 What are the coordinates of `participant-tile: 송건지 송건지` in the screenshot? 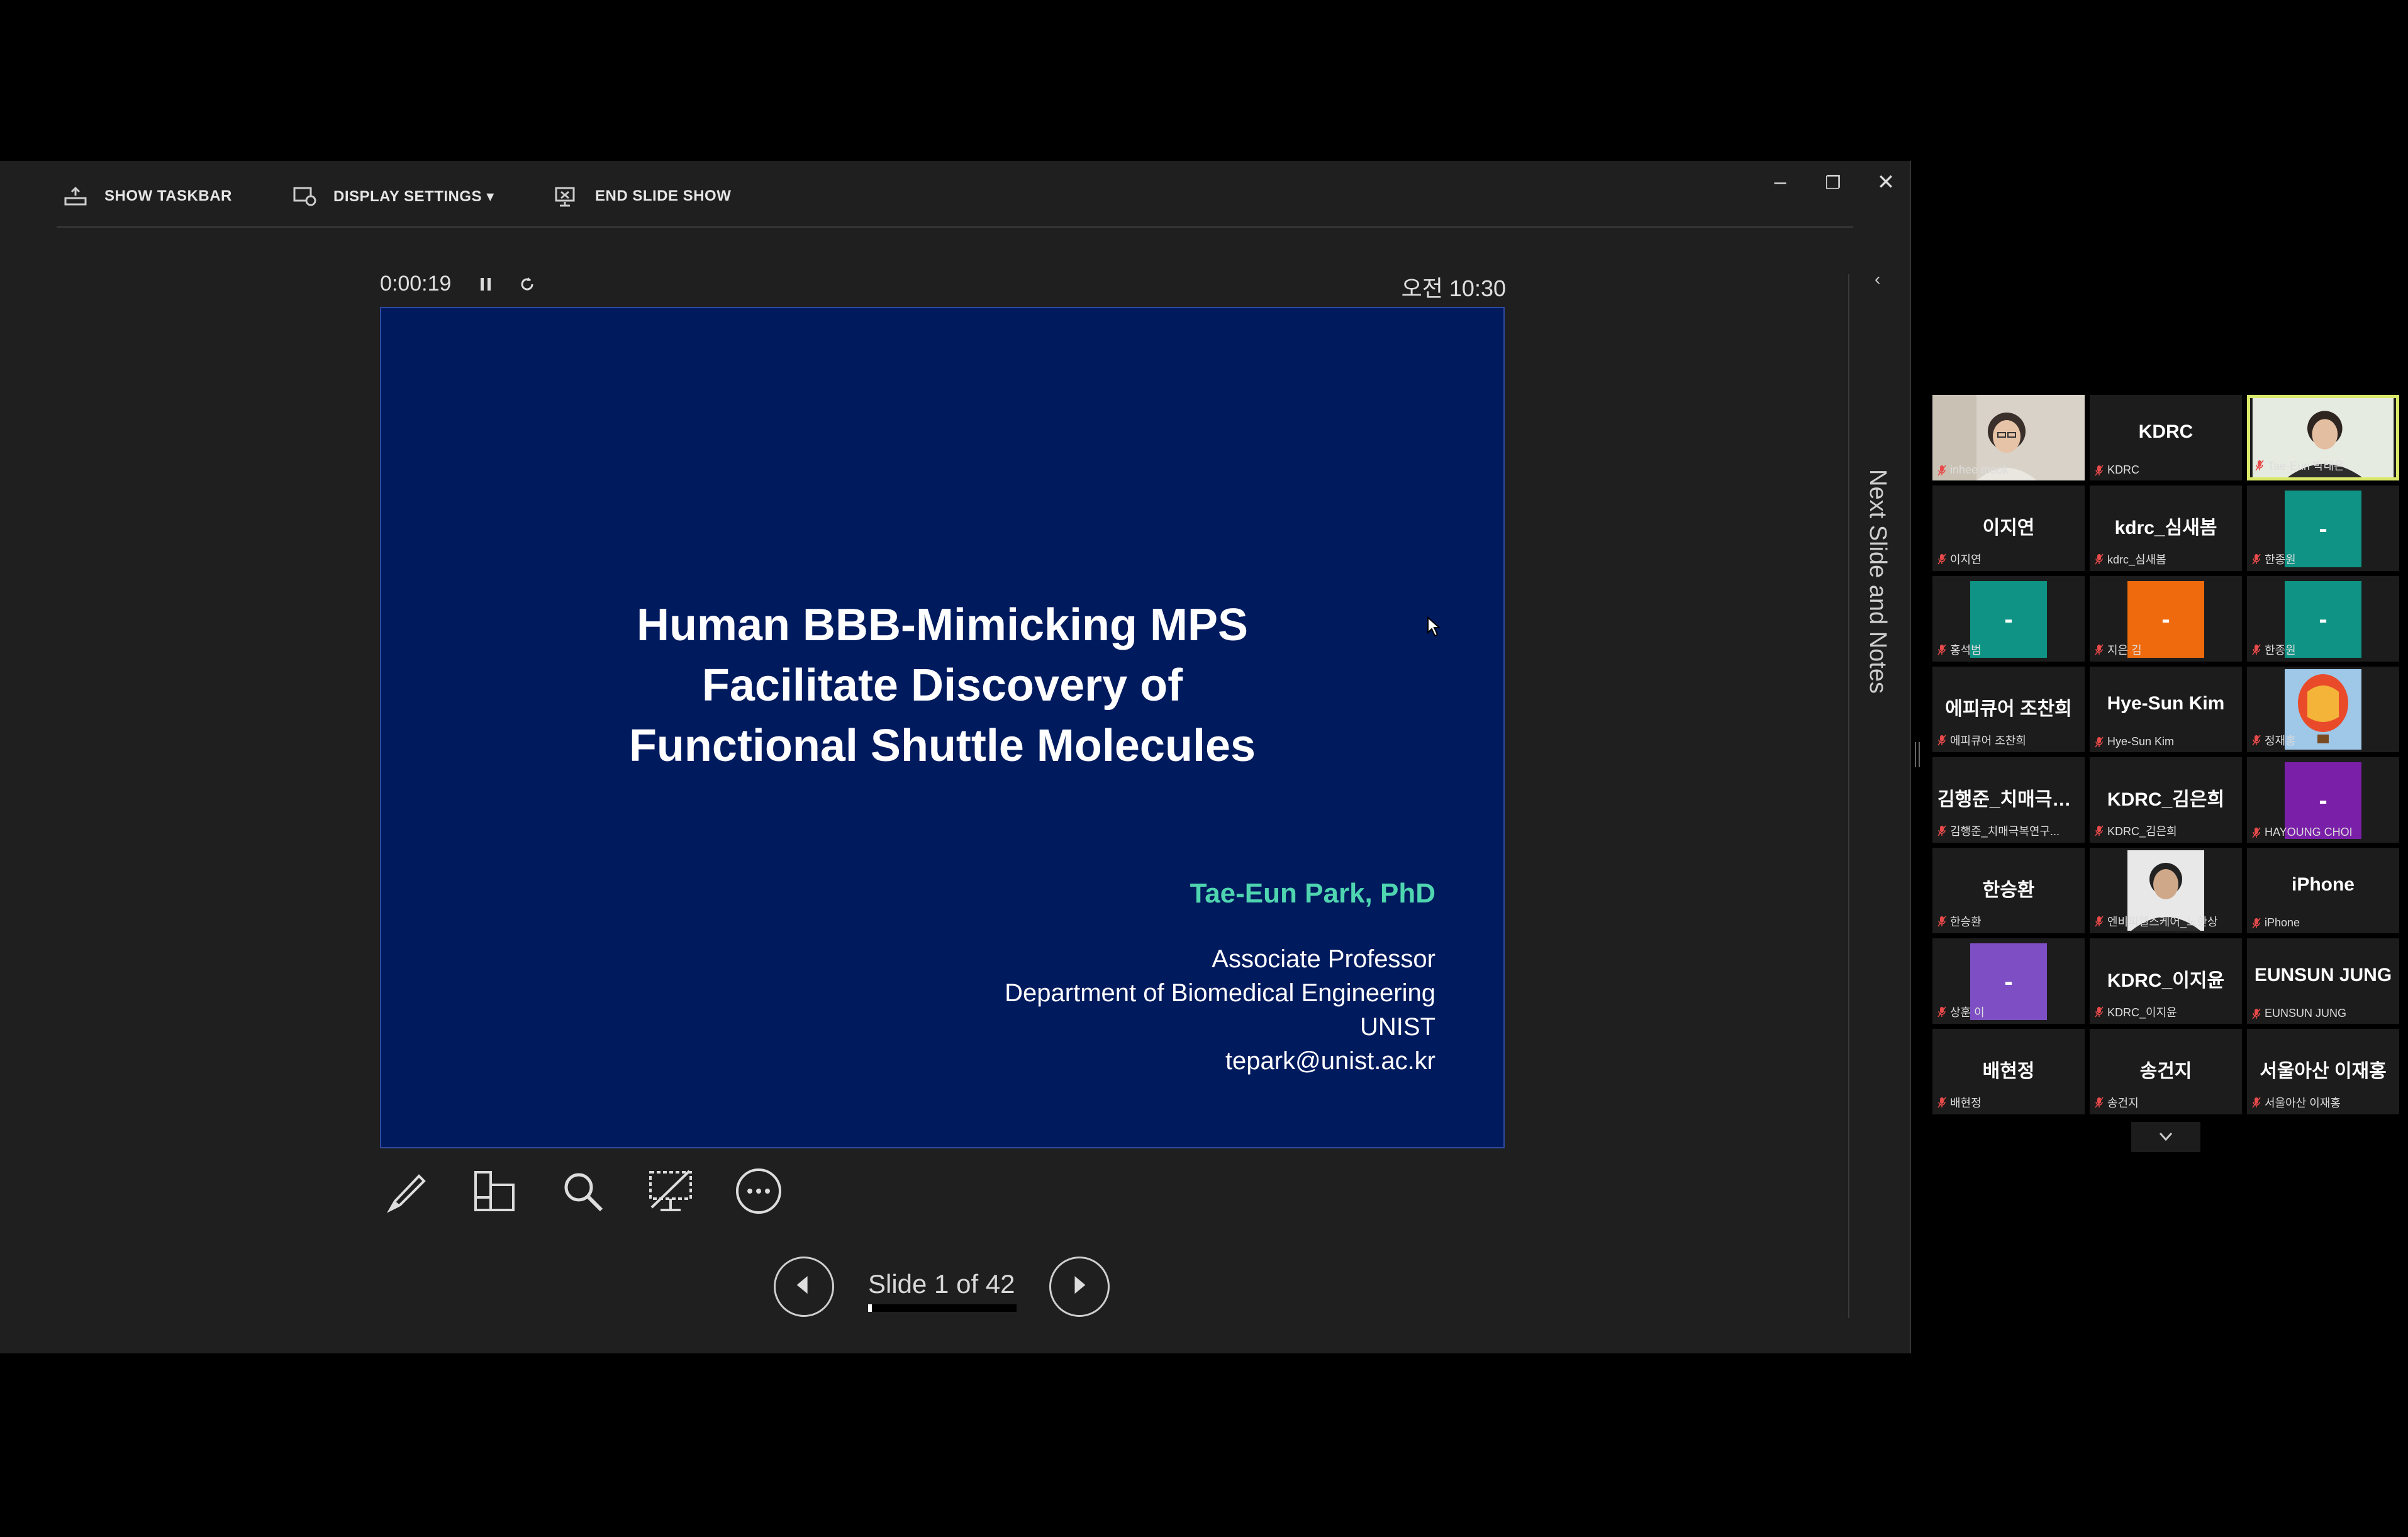 It's located at (2166, 1071).